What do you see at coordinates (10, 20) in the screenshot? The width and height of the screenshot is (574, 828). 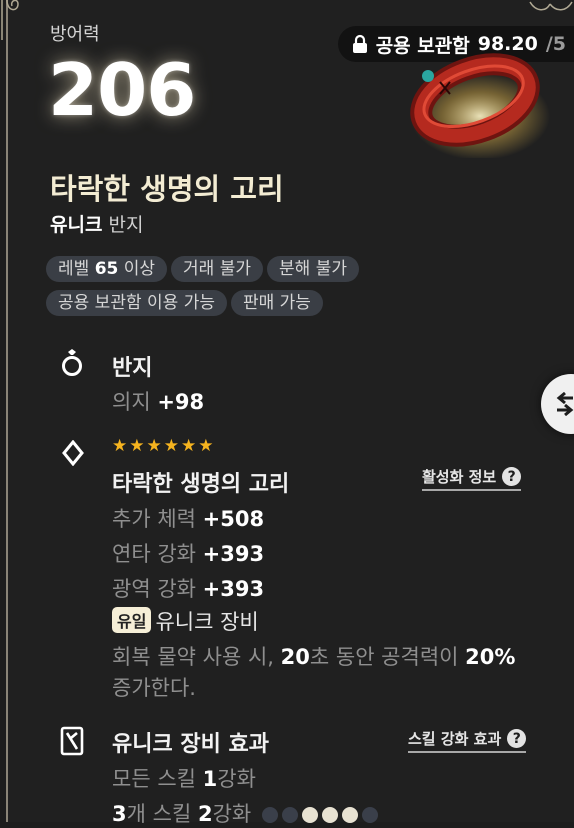 I see `ornament-corner-left` at bounding box center [10, 20].